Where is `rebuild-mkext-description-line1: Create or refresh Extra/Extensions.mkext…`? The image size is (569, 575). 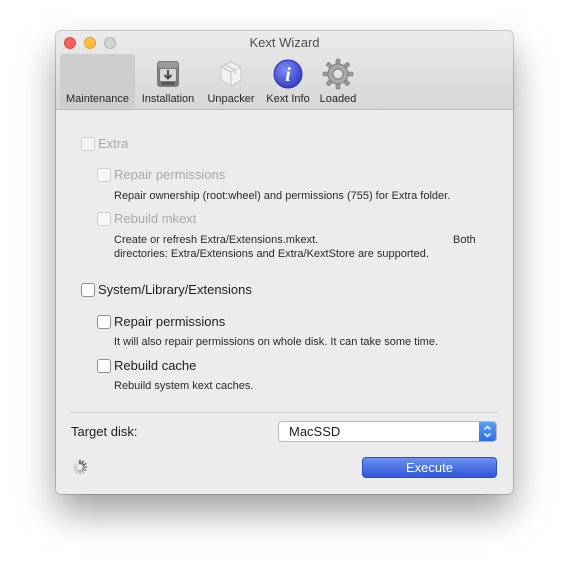 rebuild-mkext-description-line1: Create or refresh Extra/Extensions.mkext… is located at coordinates (216, 240).